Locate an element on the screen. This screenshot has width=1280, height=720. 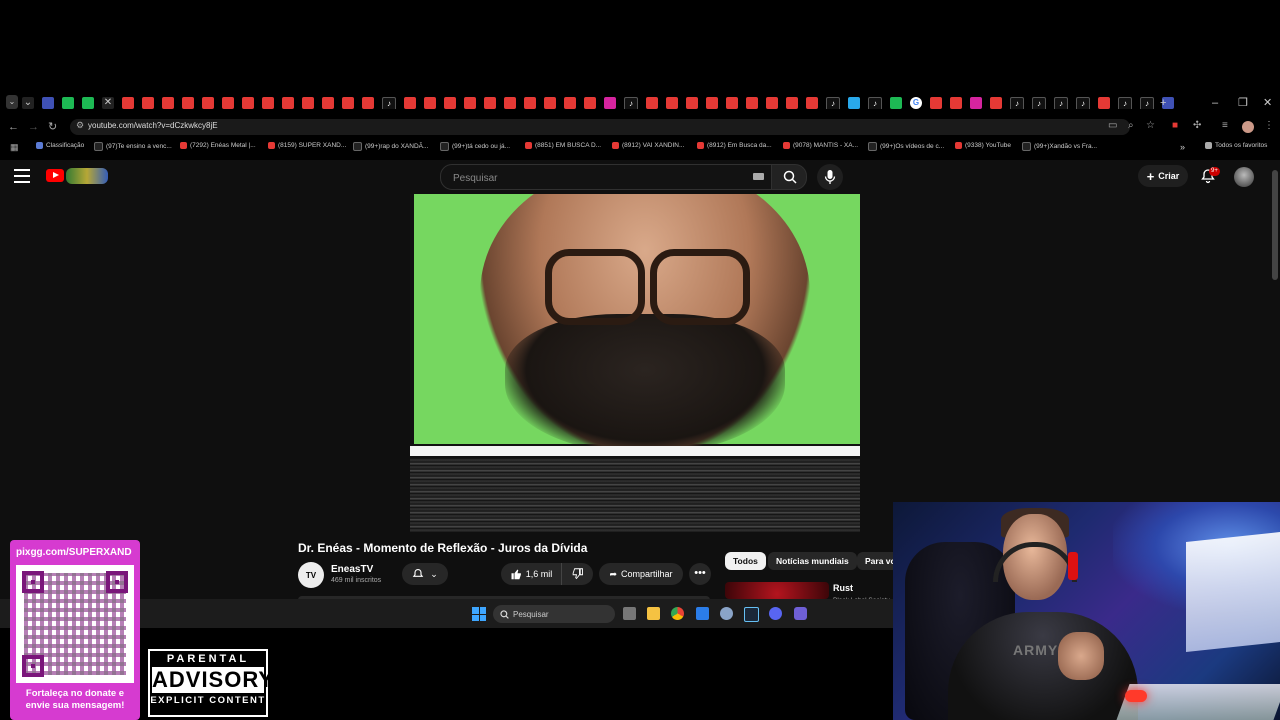
chrome-icon is located at coordinates (677, 613).